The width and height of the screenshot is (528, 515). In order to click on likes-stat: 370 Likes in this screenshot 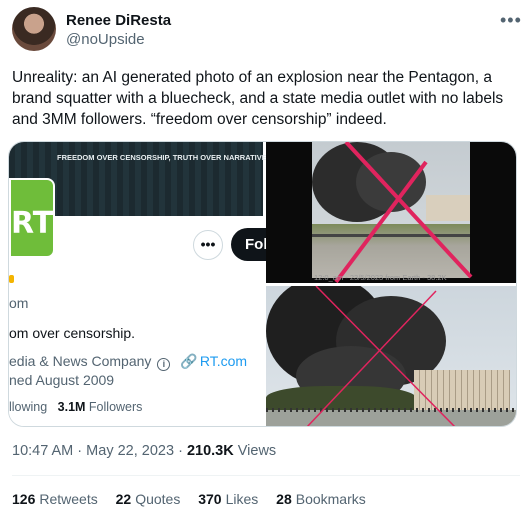, I will do `click(228, 499)`.